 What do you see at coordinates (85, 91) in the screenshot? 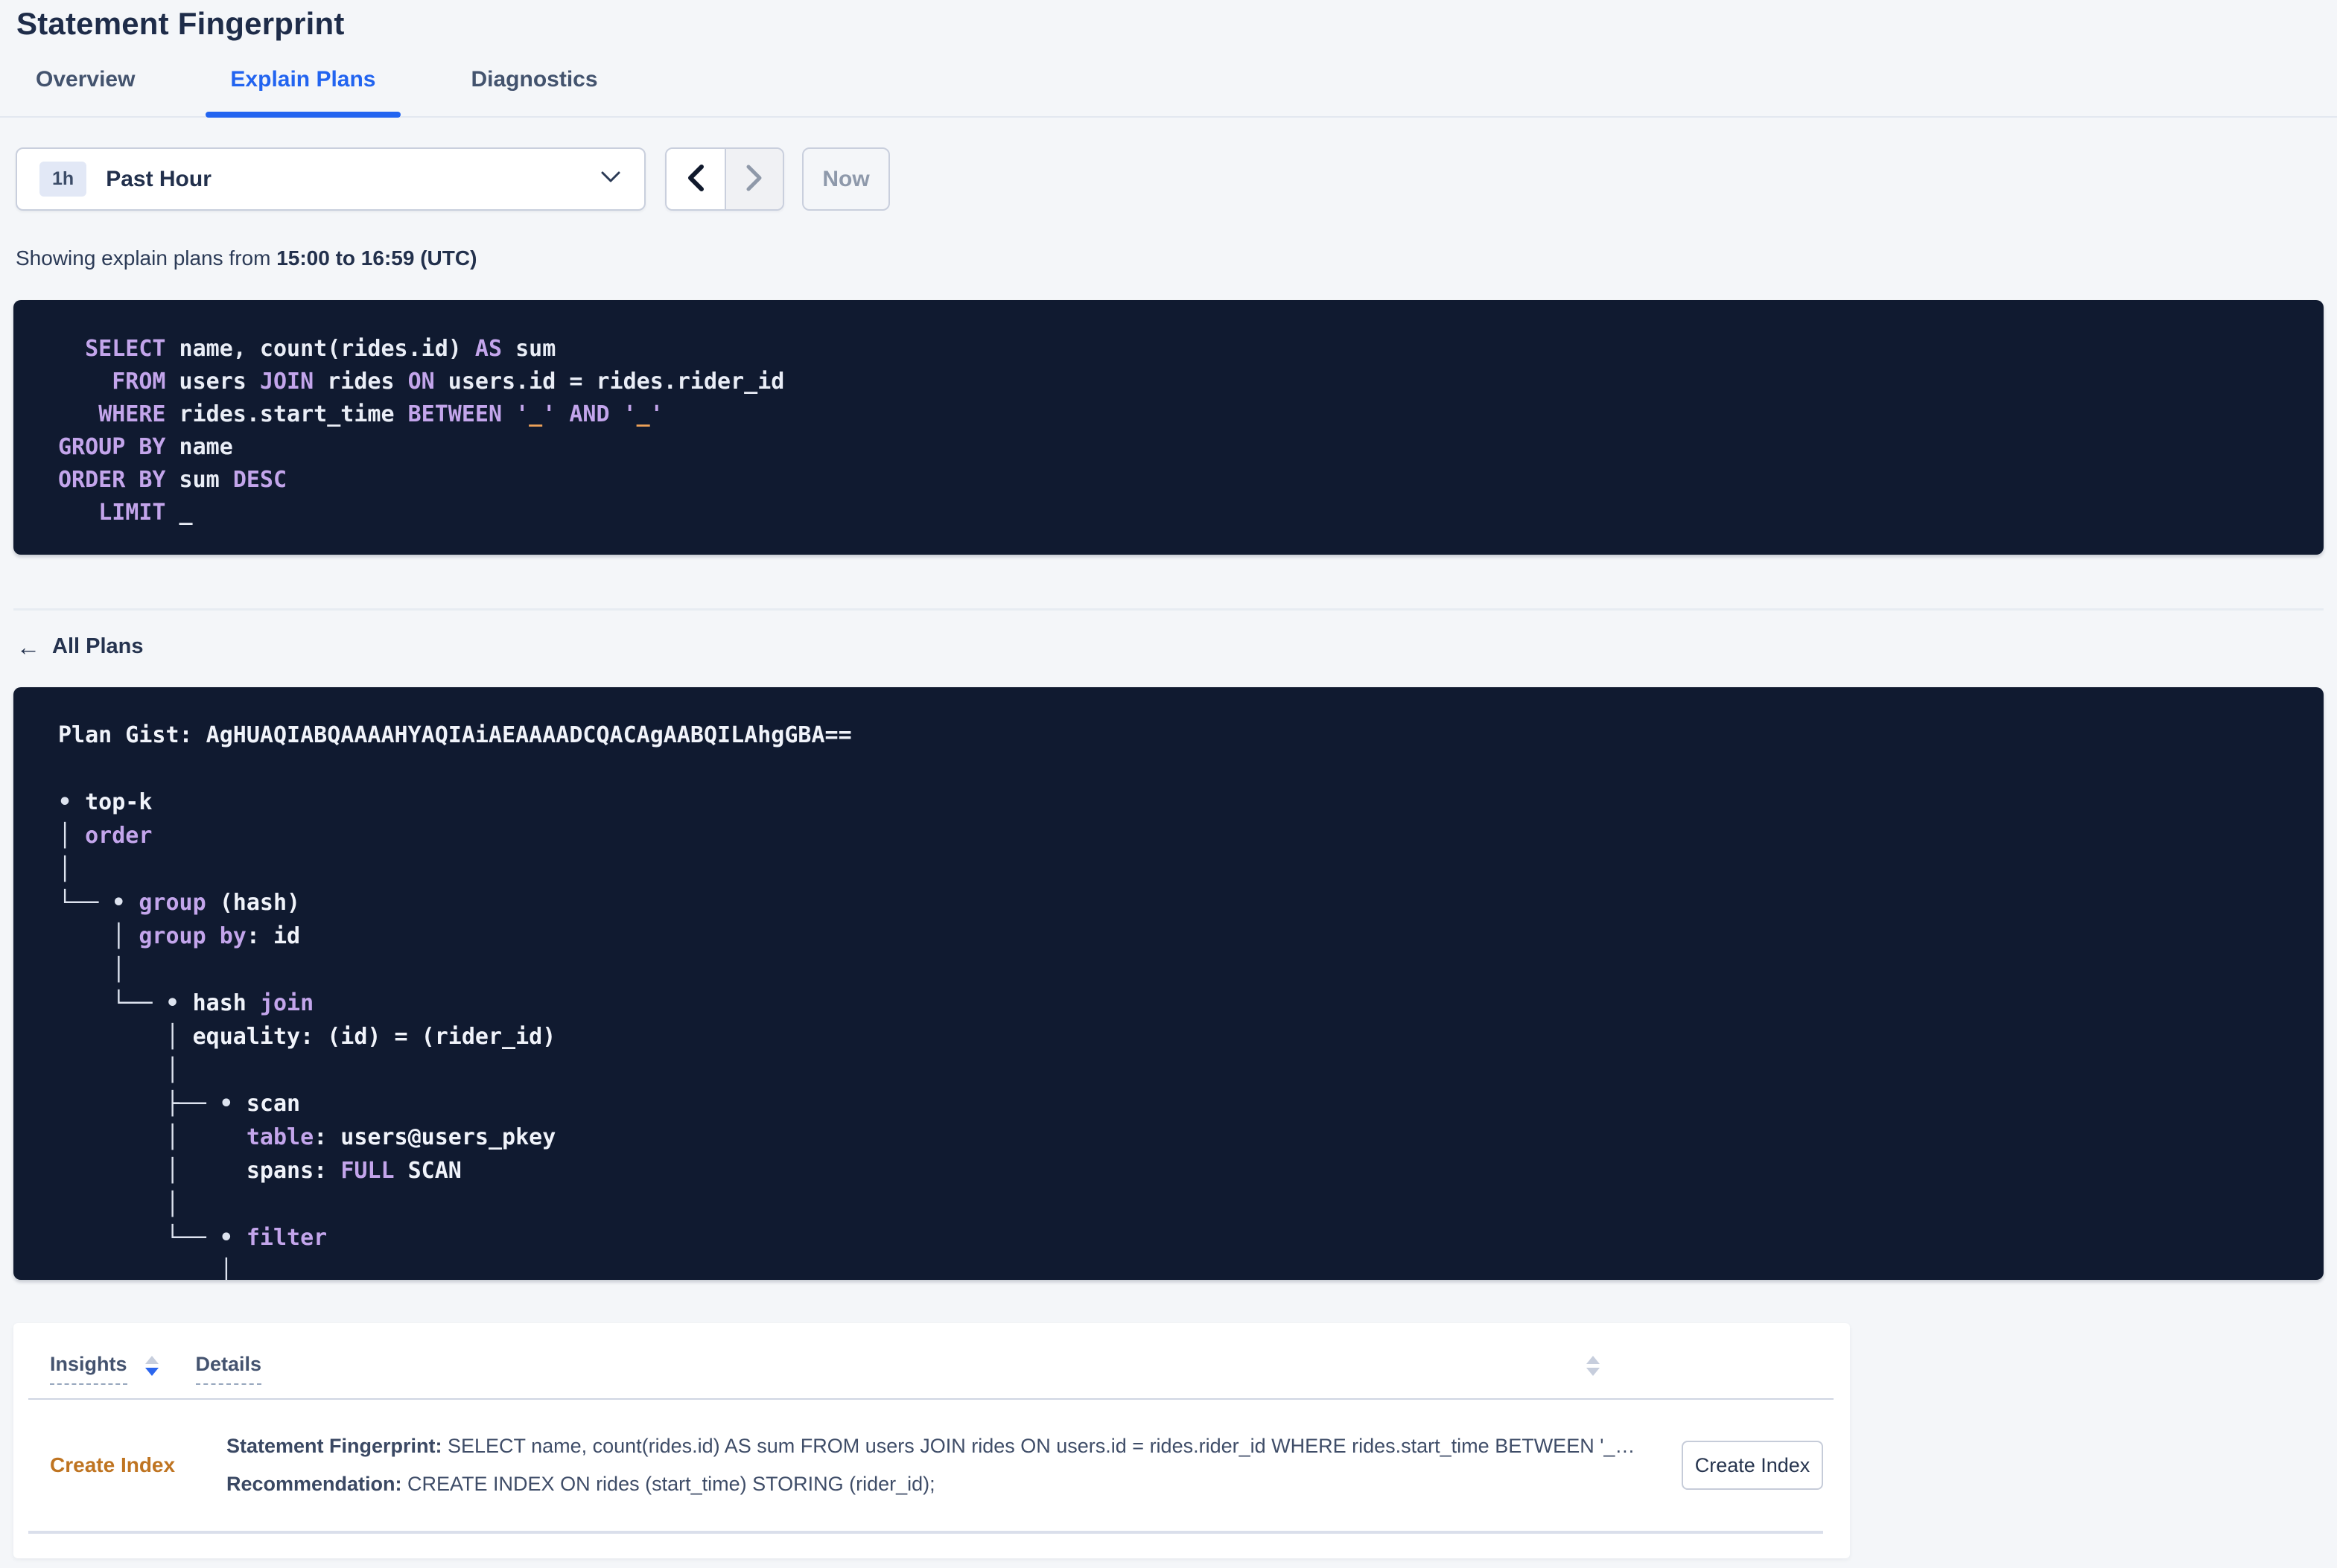
I see `tab-overview: Overview` at bounding box center [85, 91].